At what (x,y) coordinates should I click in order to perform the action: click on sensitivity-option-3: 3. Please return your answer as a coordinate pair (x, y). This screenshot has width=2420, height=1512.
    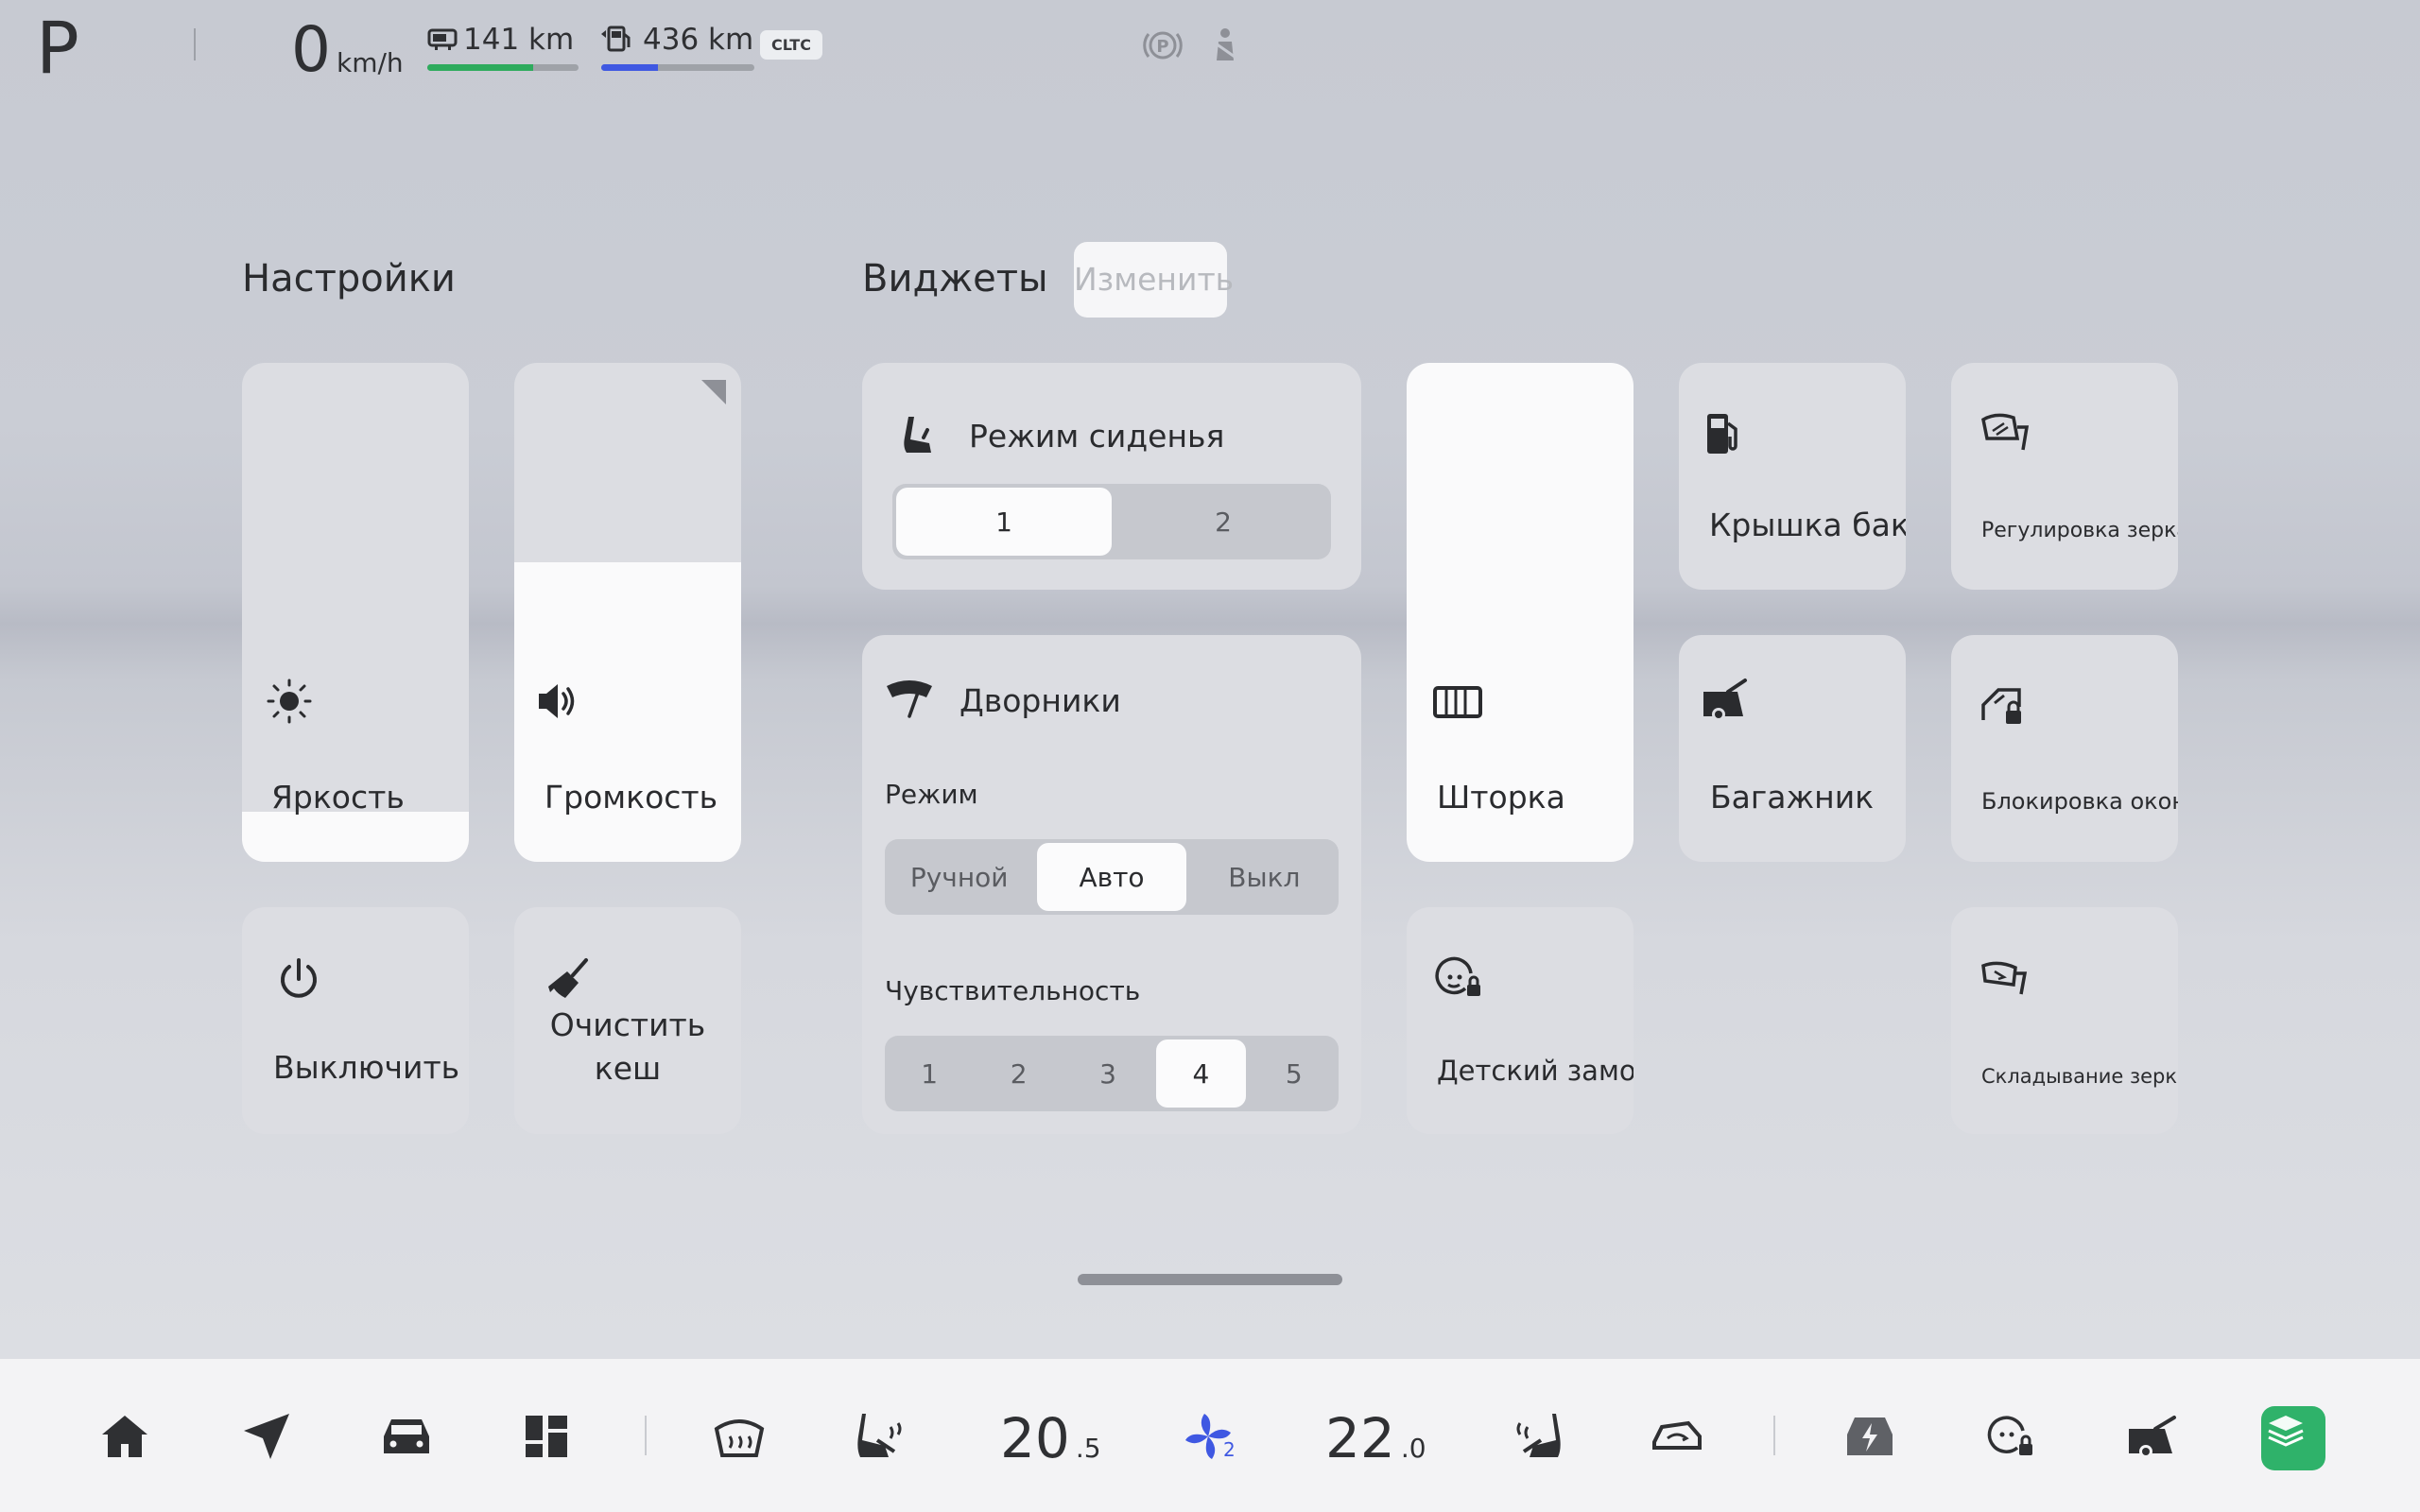
    Looking at the image, I should click on (1107, 1073).